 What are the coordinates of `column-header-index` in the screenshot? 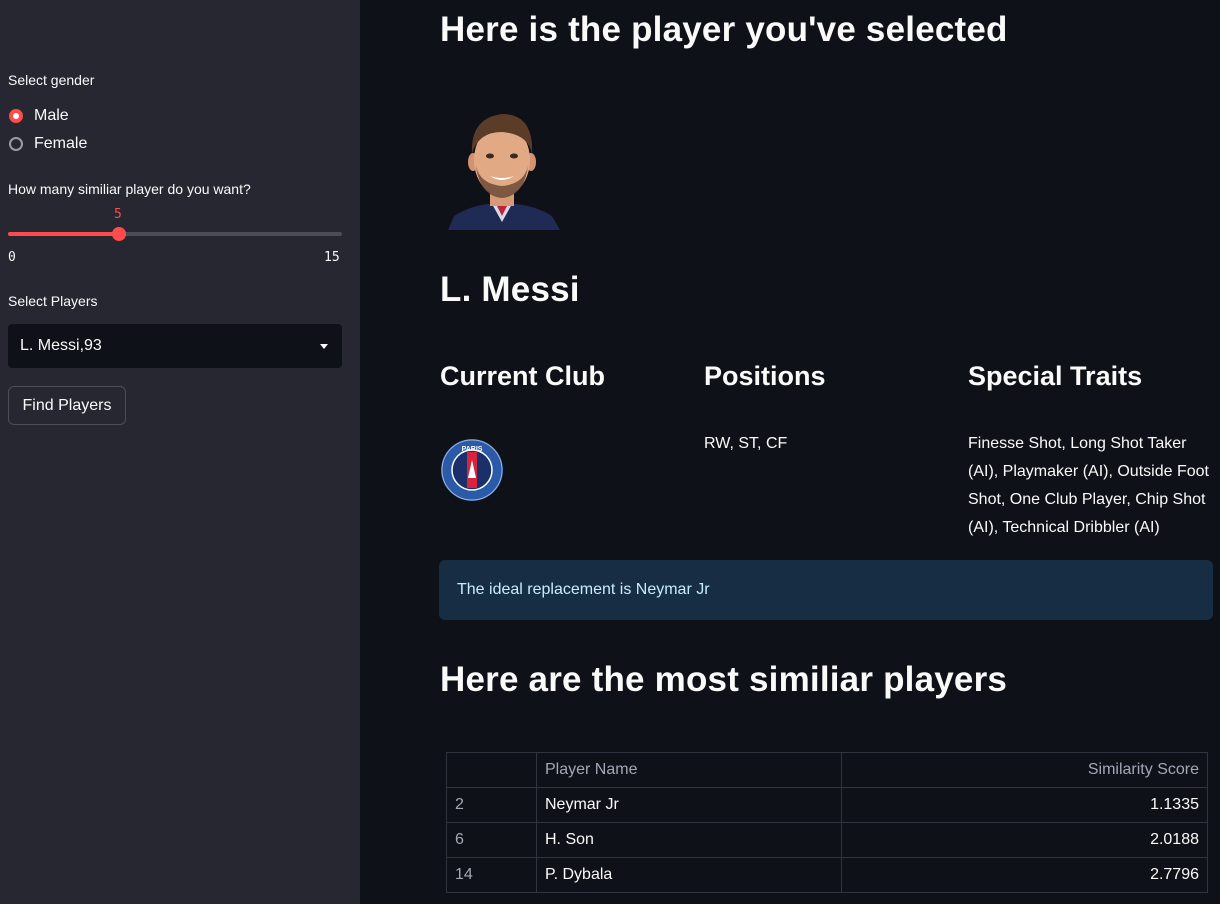 It's located at (491, 770).